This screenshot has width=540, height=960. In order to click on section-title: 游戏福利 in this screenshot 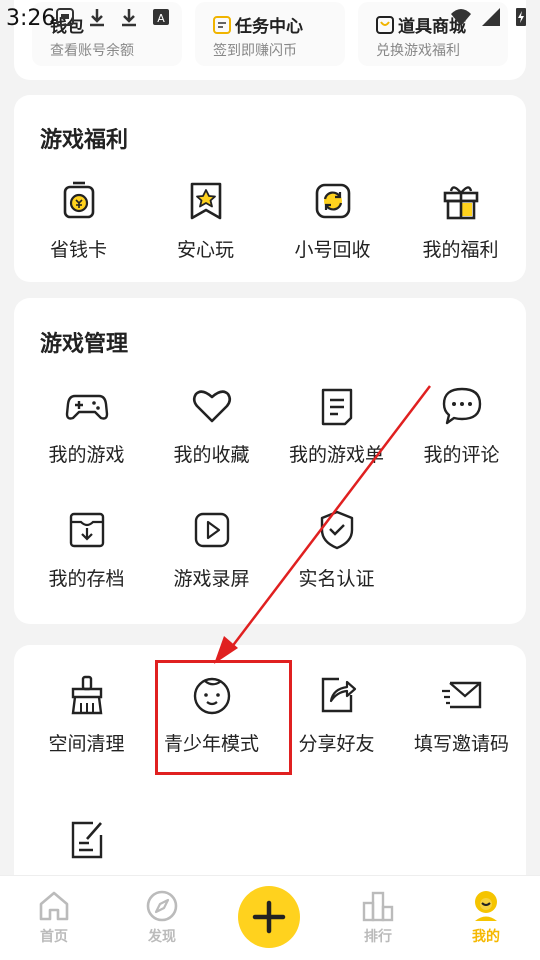, I will do `click(84, 140)`.